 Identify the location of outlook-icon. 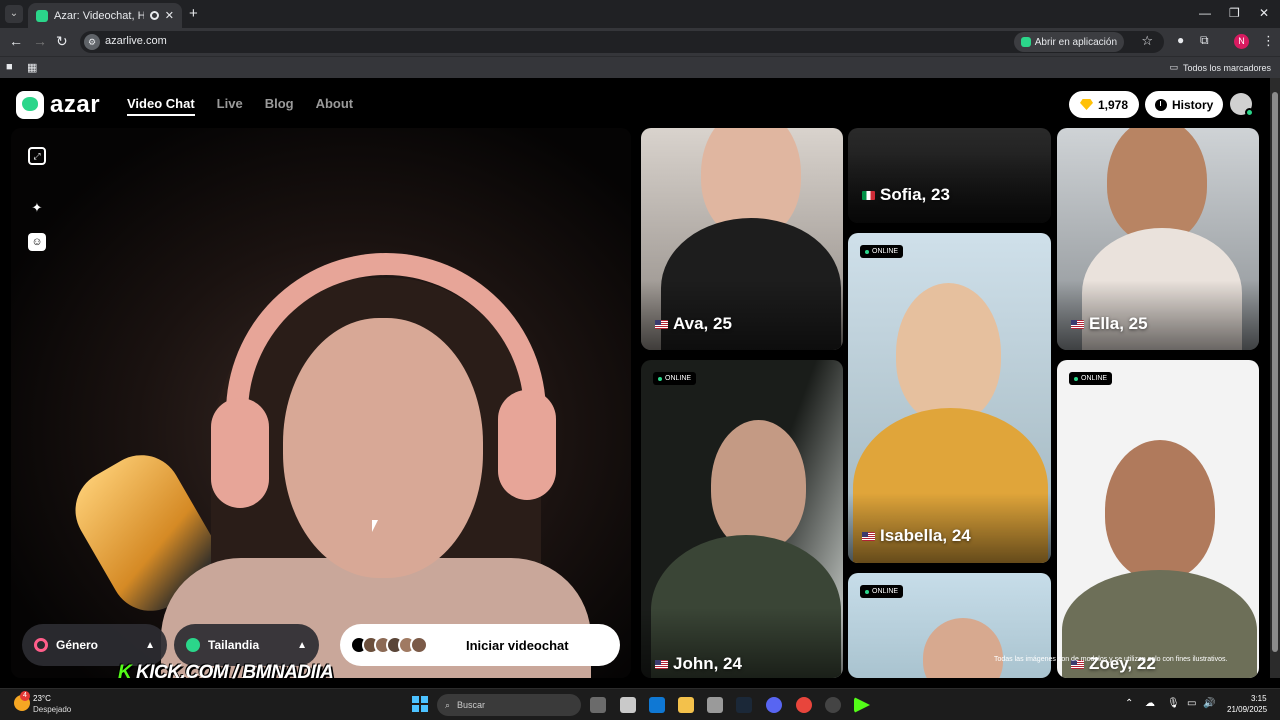
(657, 705).